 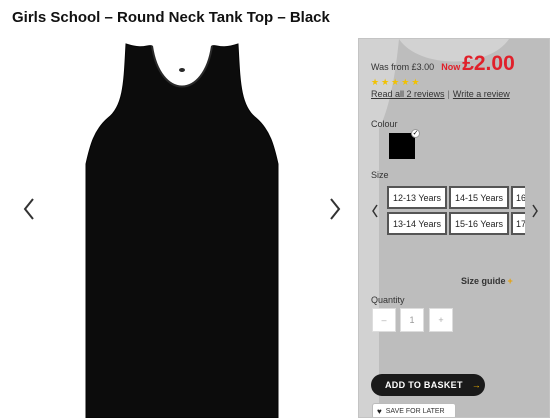 I want to click on size-next-button, so click(x=535, y=211).